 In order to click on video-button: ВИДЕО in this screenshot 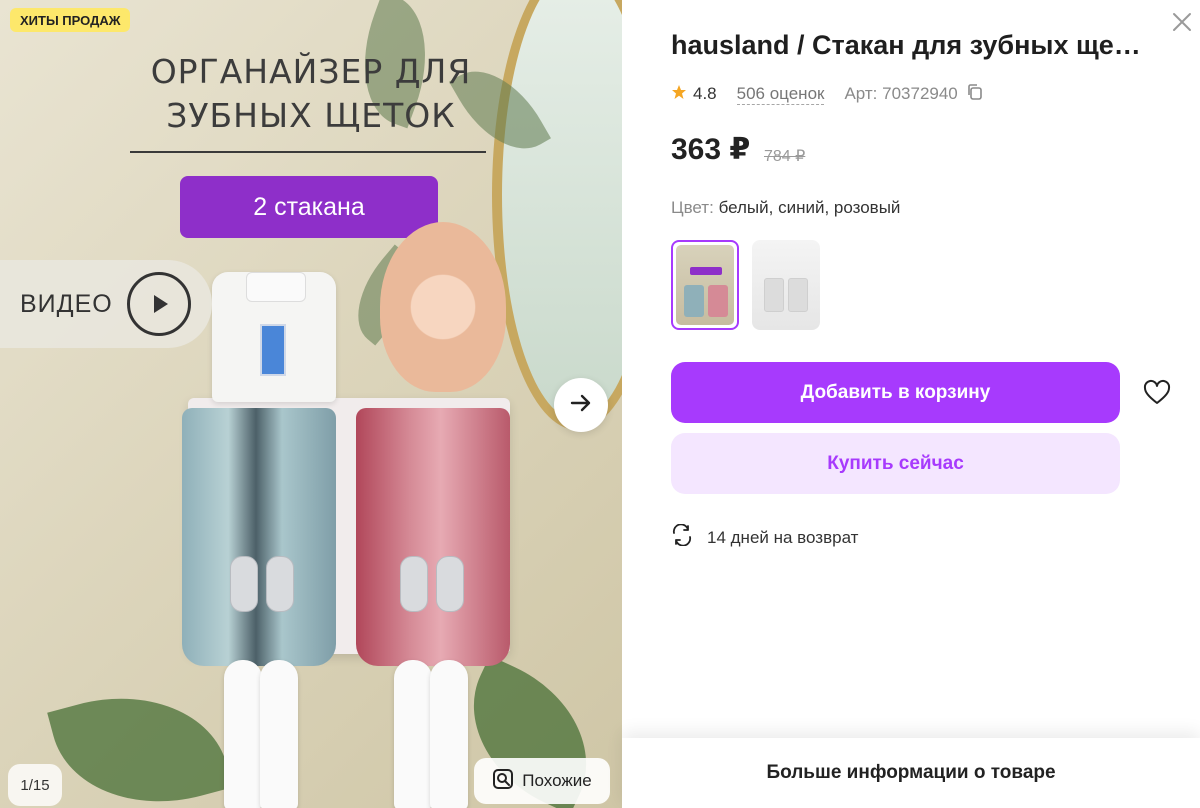, I will do `click(106, 304)`.